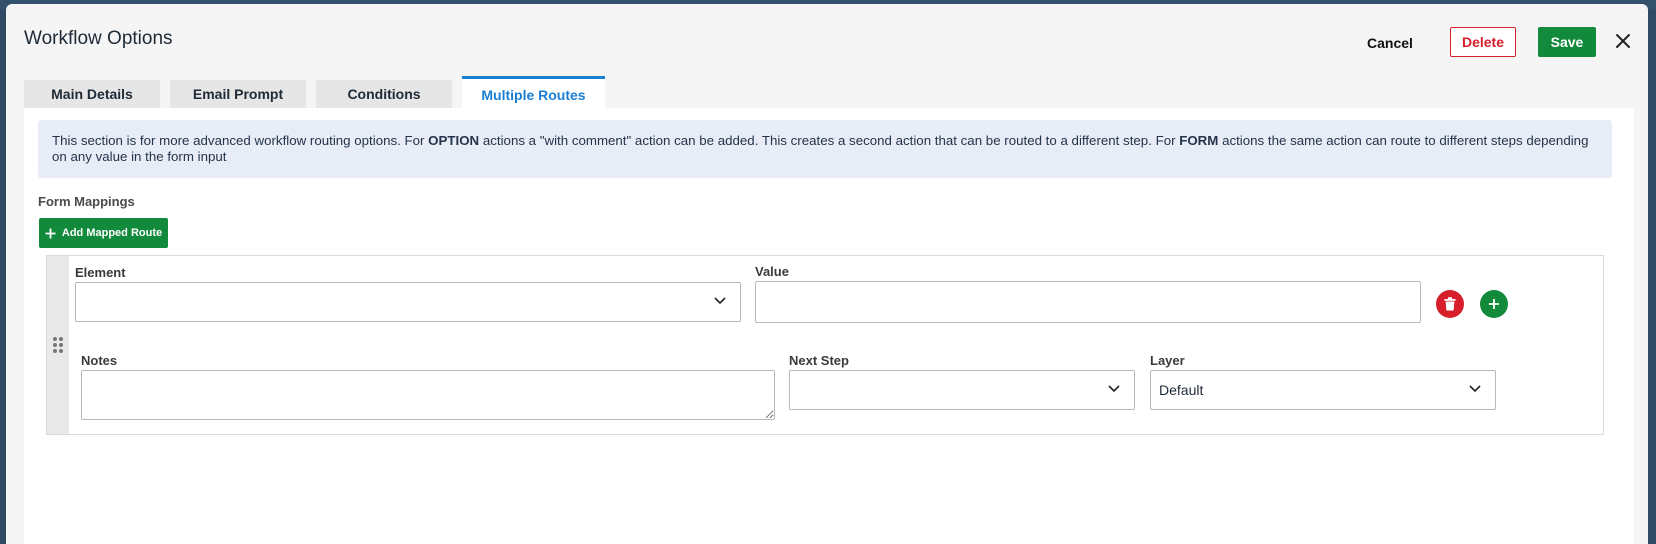  I want to click on info-form-keyword: FORM, so click(1199, 140).